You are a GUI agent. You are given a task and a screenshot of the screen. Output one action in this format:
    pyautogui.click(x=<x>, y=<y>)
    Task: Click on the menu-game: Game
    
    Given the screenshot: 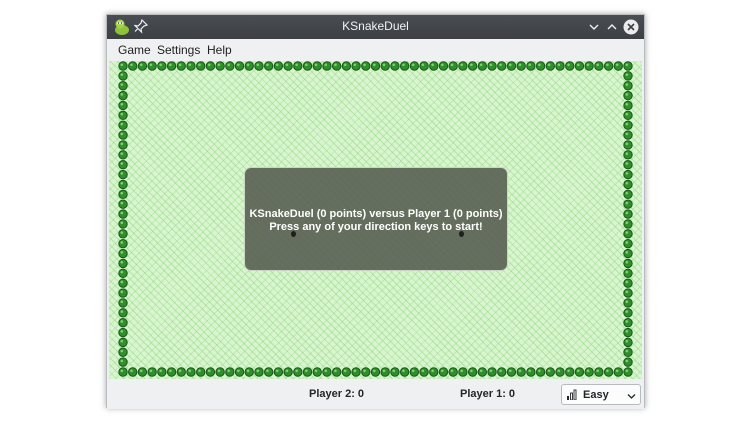 What is the action you would take?
    pyautogui.click(x=134, y=50)
    